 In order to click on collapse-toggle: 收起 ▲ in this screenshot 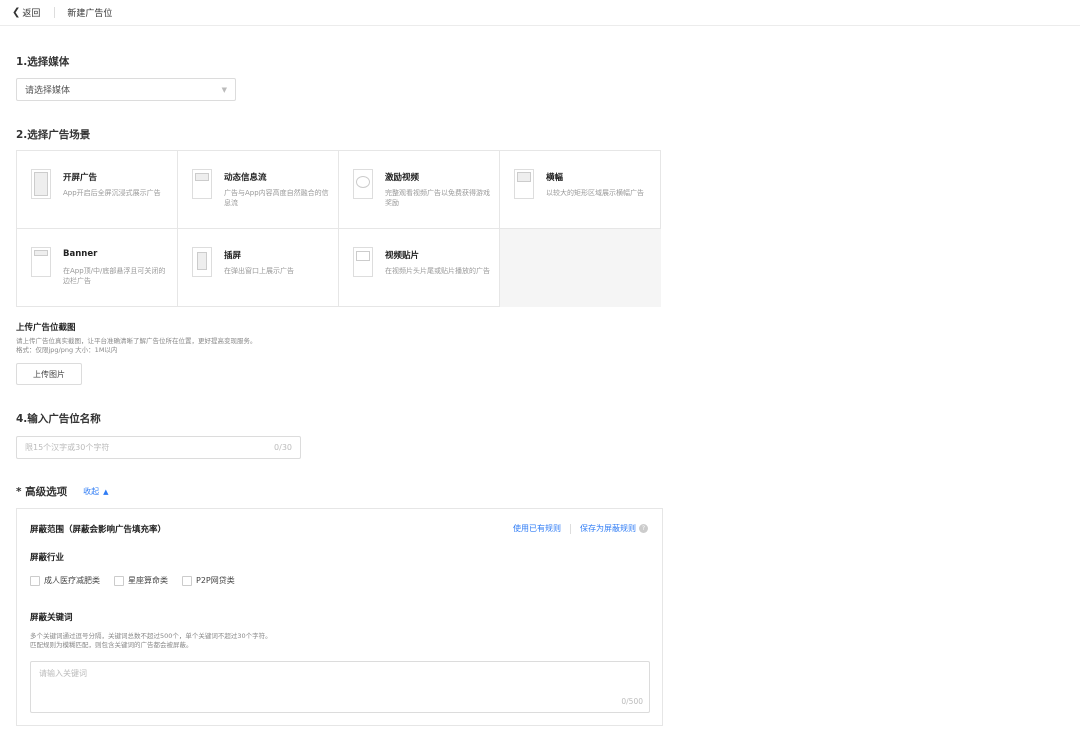, I will do `click(95, 491)`.